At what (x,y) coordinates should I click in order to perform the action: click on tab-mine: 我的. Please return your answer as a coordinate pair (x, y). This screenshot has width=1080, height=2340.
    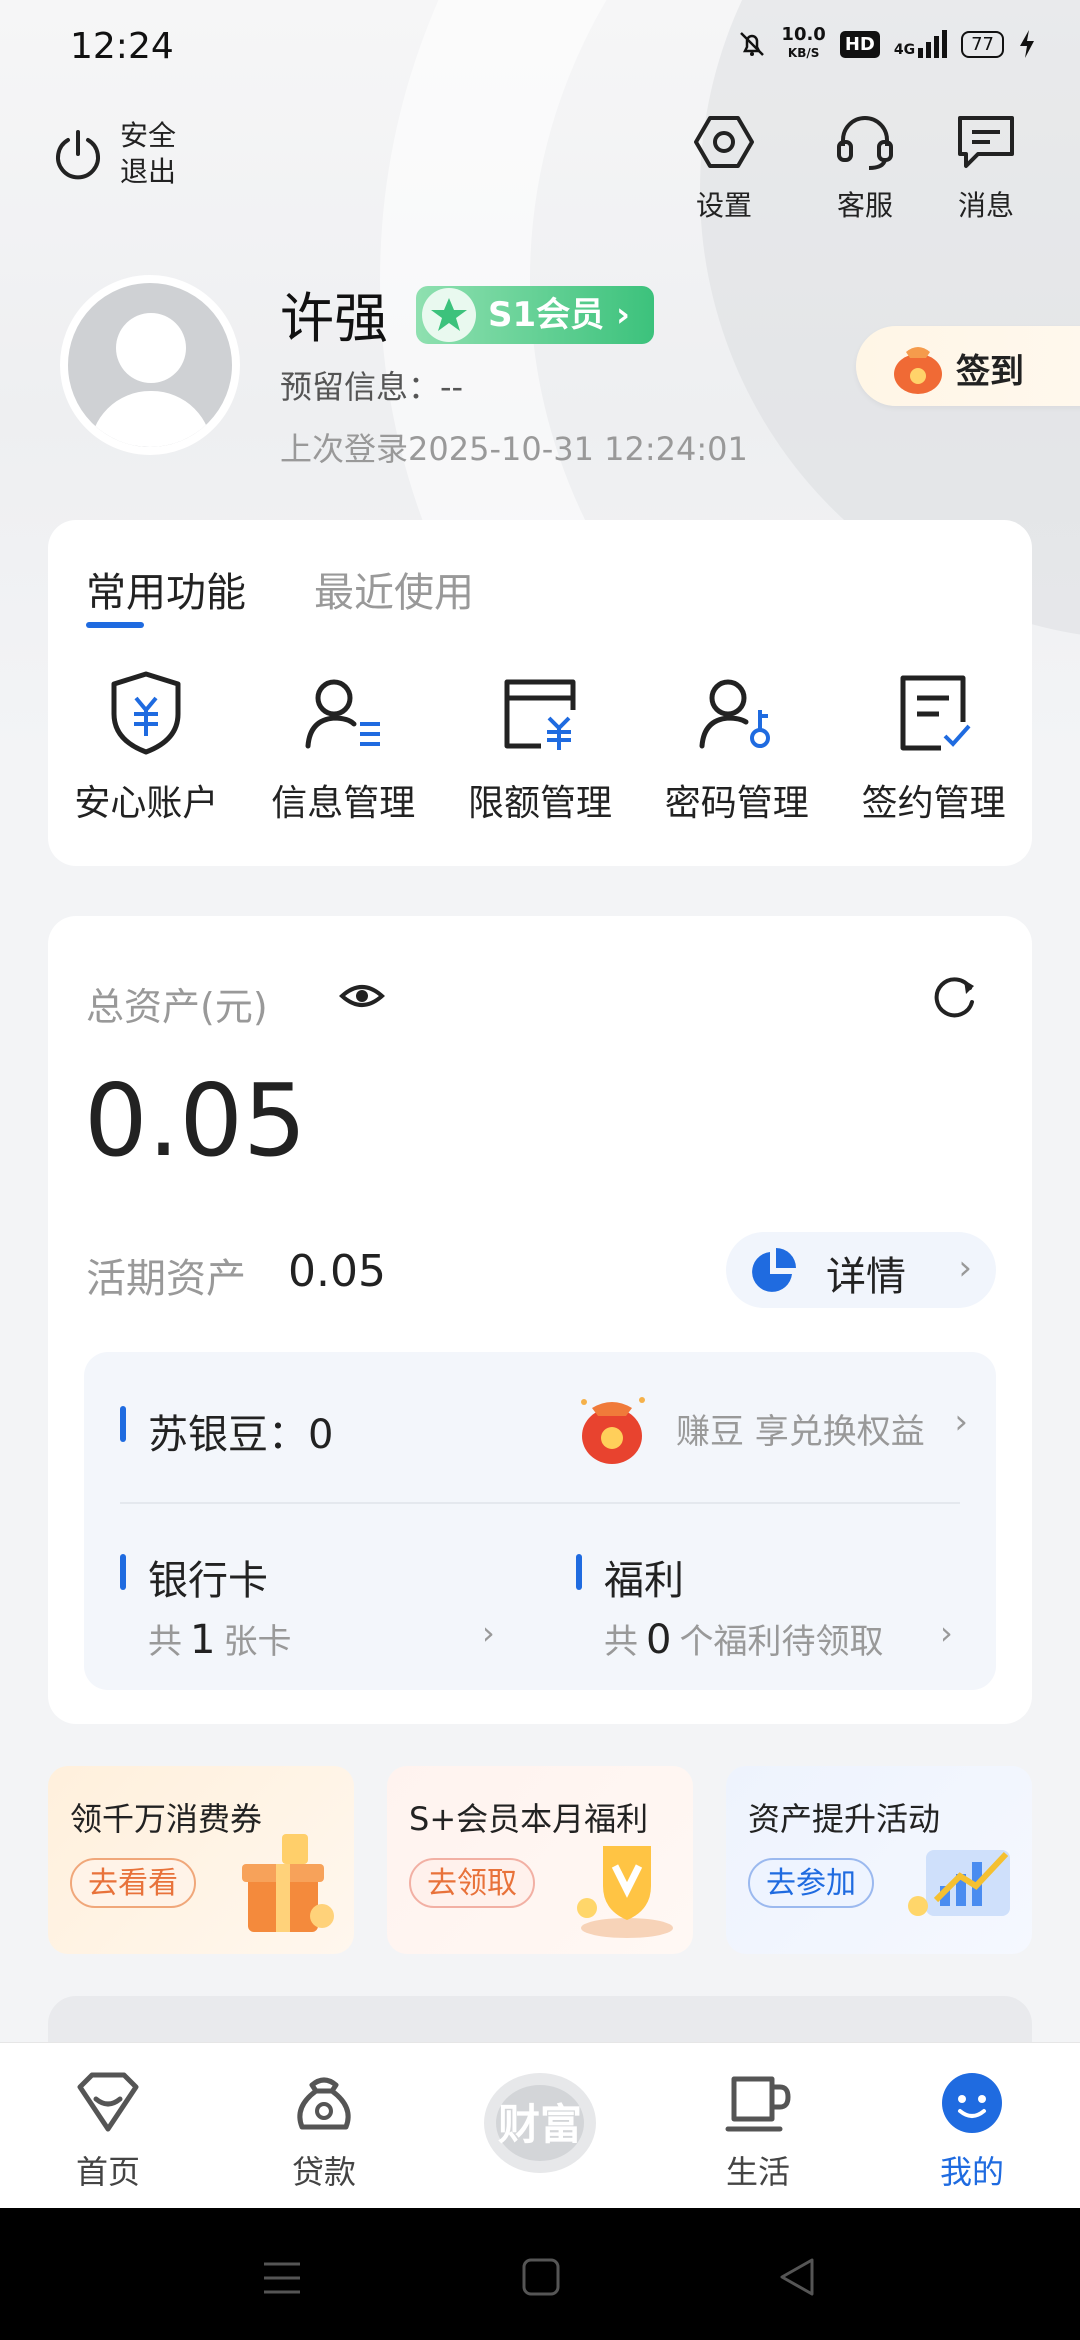
    Looking at the image, I should click on (972, 2132).